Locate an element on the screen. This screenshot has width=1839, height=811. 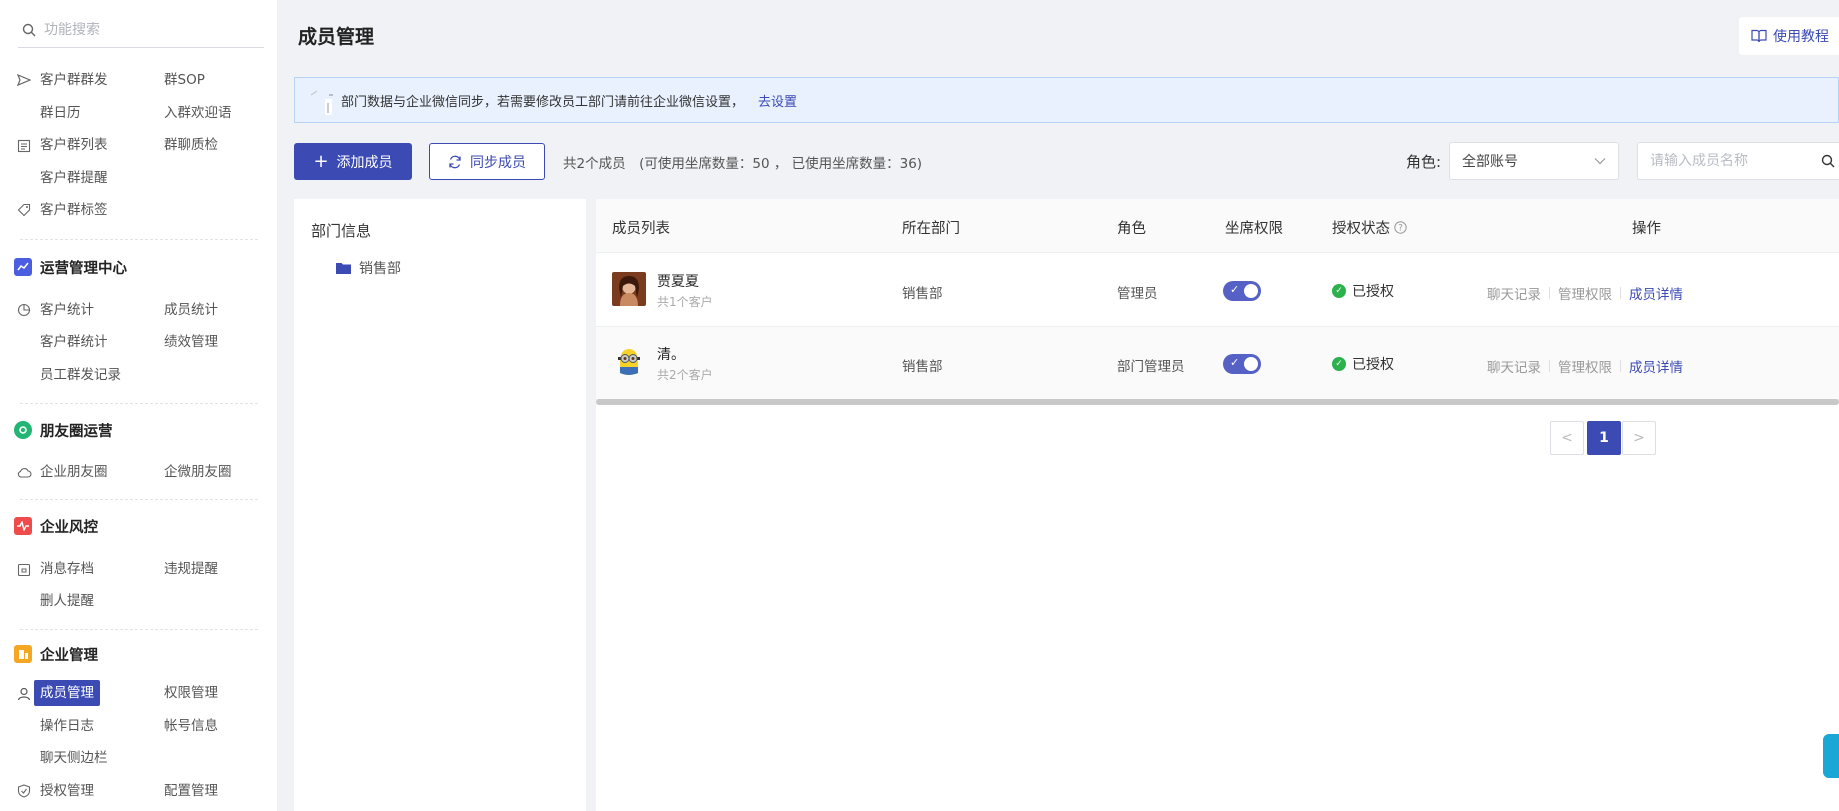
archive-icon is located at coordinates (24, 570).